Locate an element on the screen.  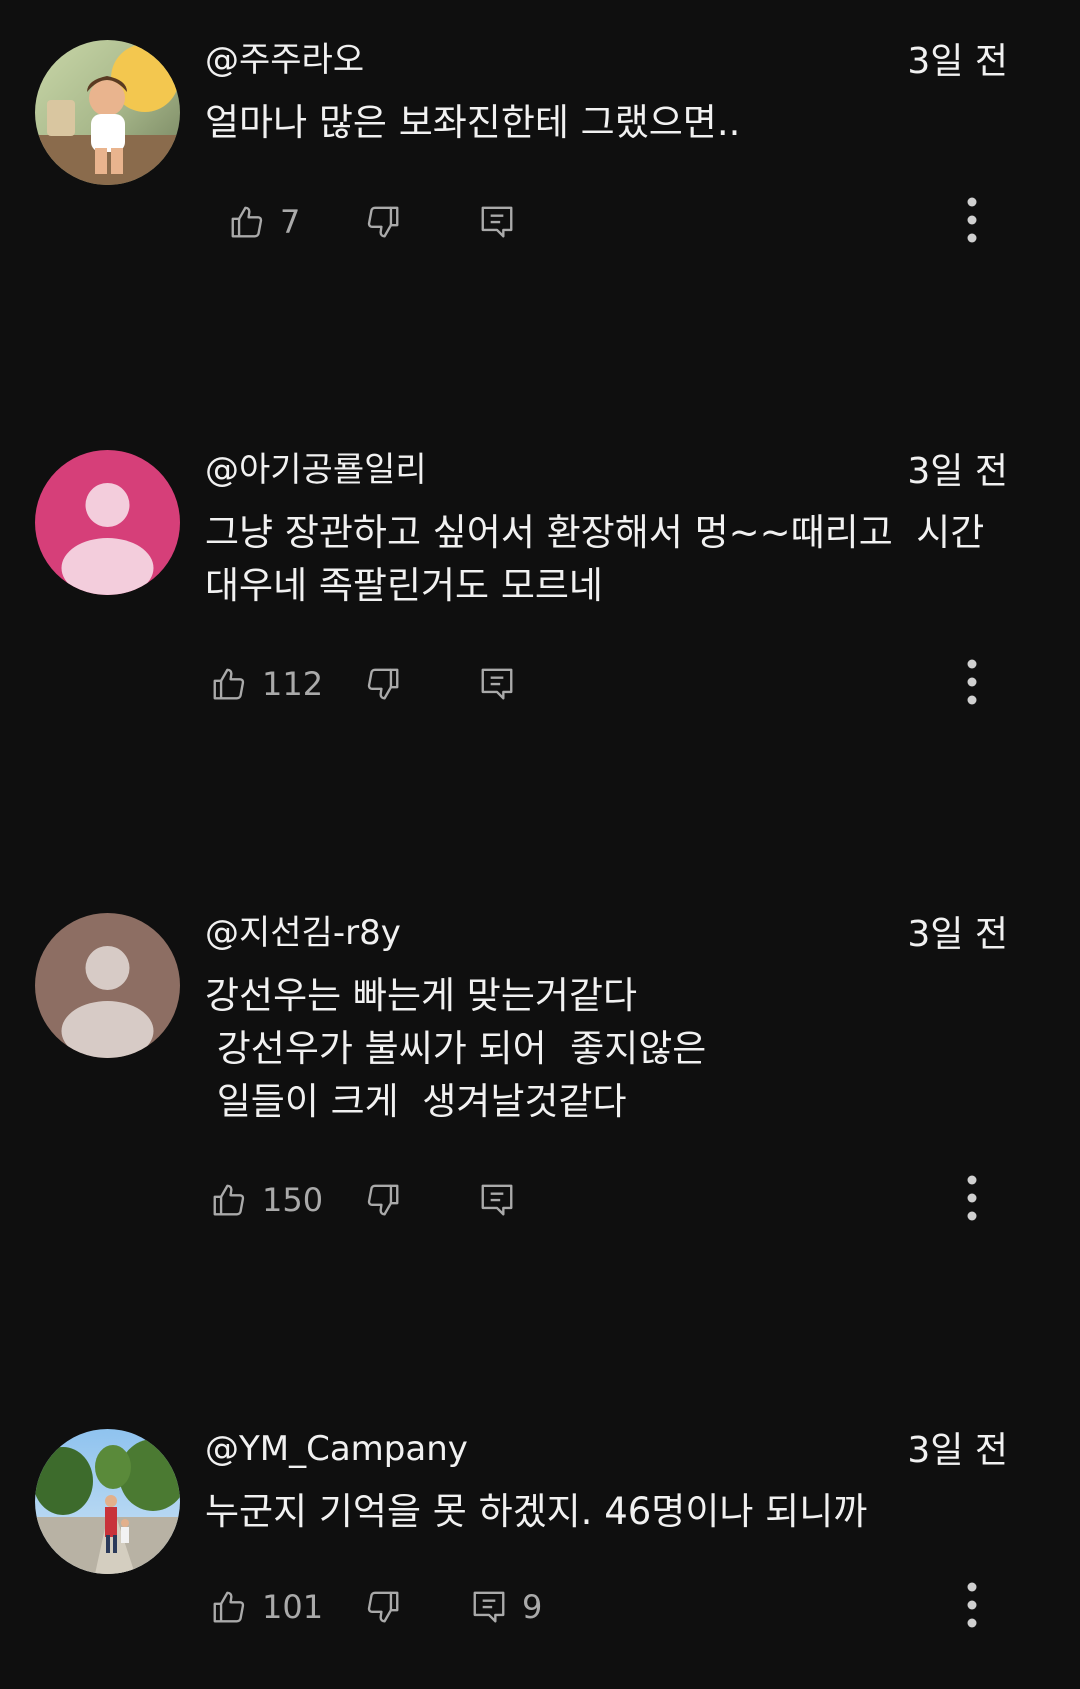
reply-button: 9 is located at coordinates (506, 1607).